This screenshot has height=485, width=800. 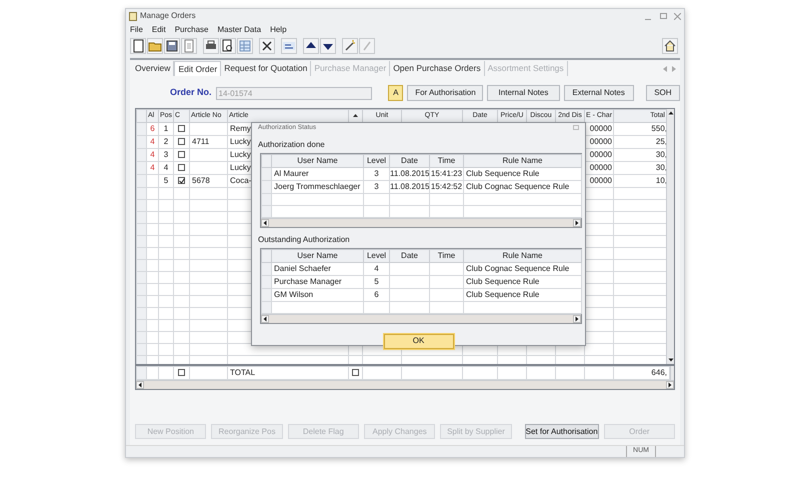 I want to click on window-icon, so click(x=133, y=16).